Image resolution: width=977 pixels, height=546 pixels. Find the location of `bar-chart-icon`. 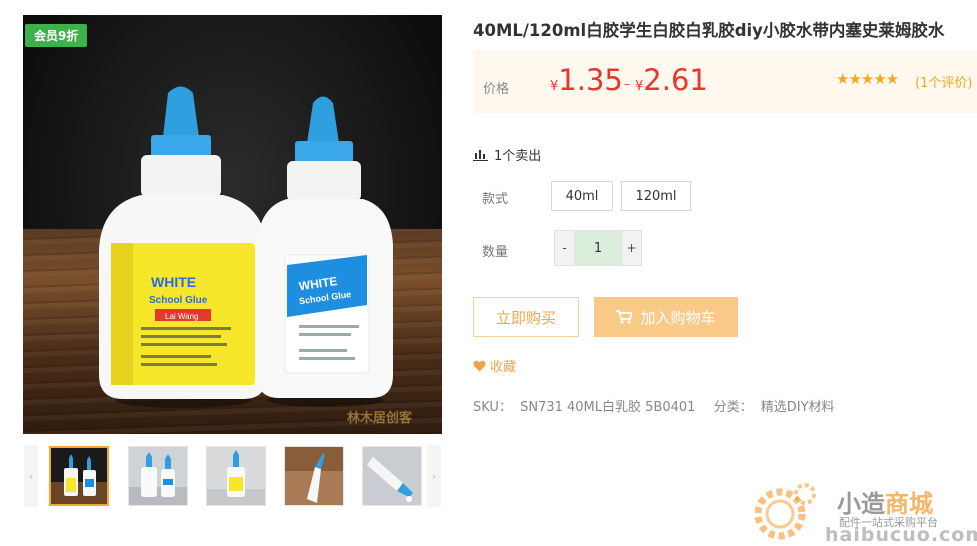

bar-chart-icon is located at coordinates (480, 155).